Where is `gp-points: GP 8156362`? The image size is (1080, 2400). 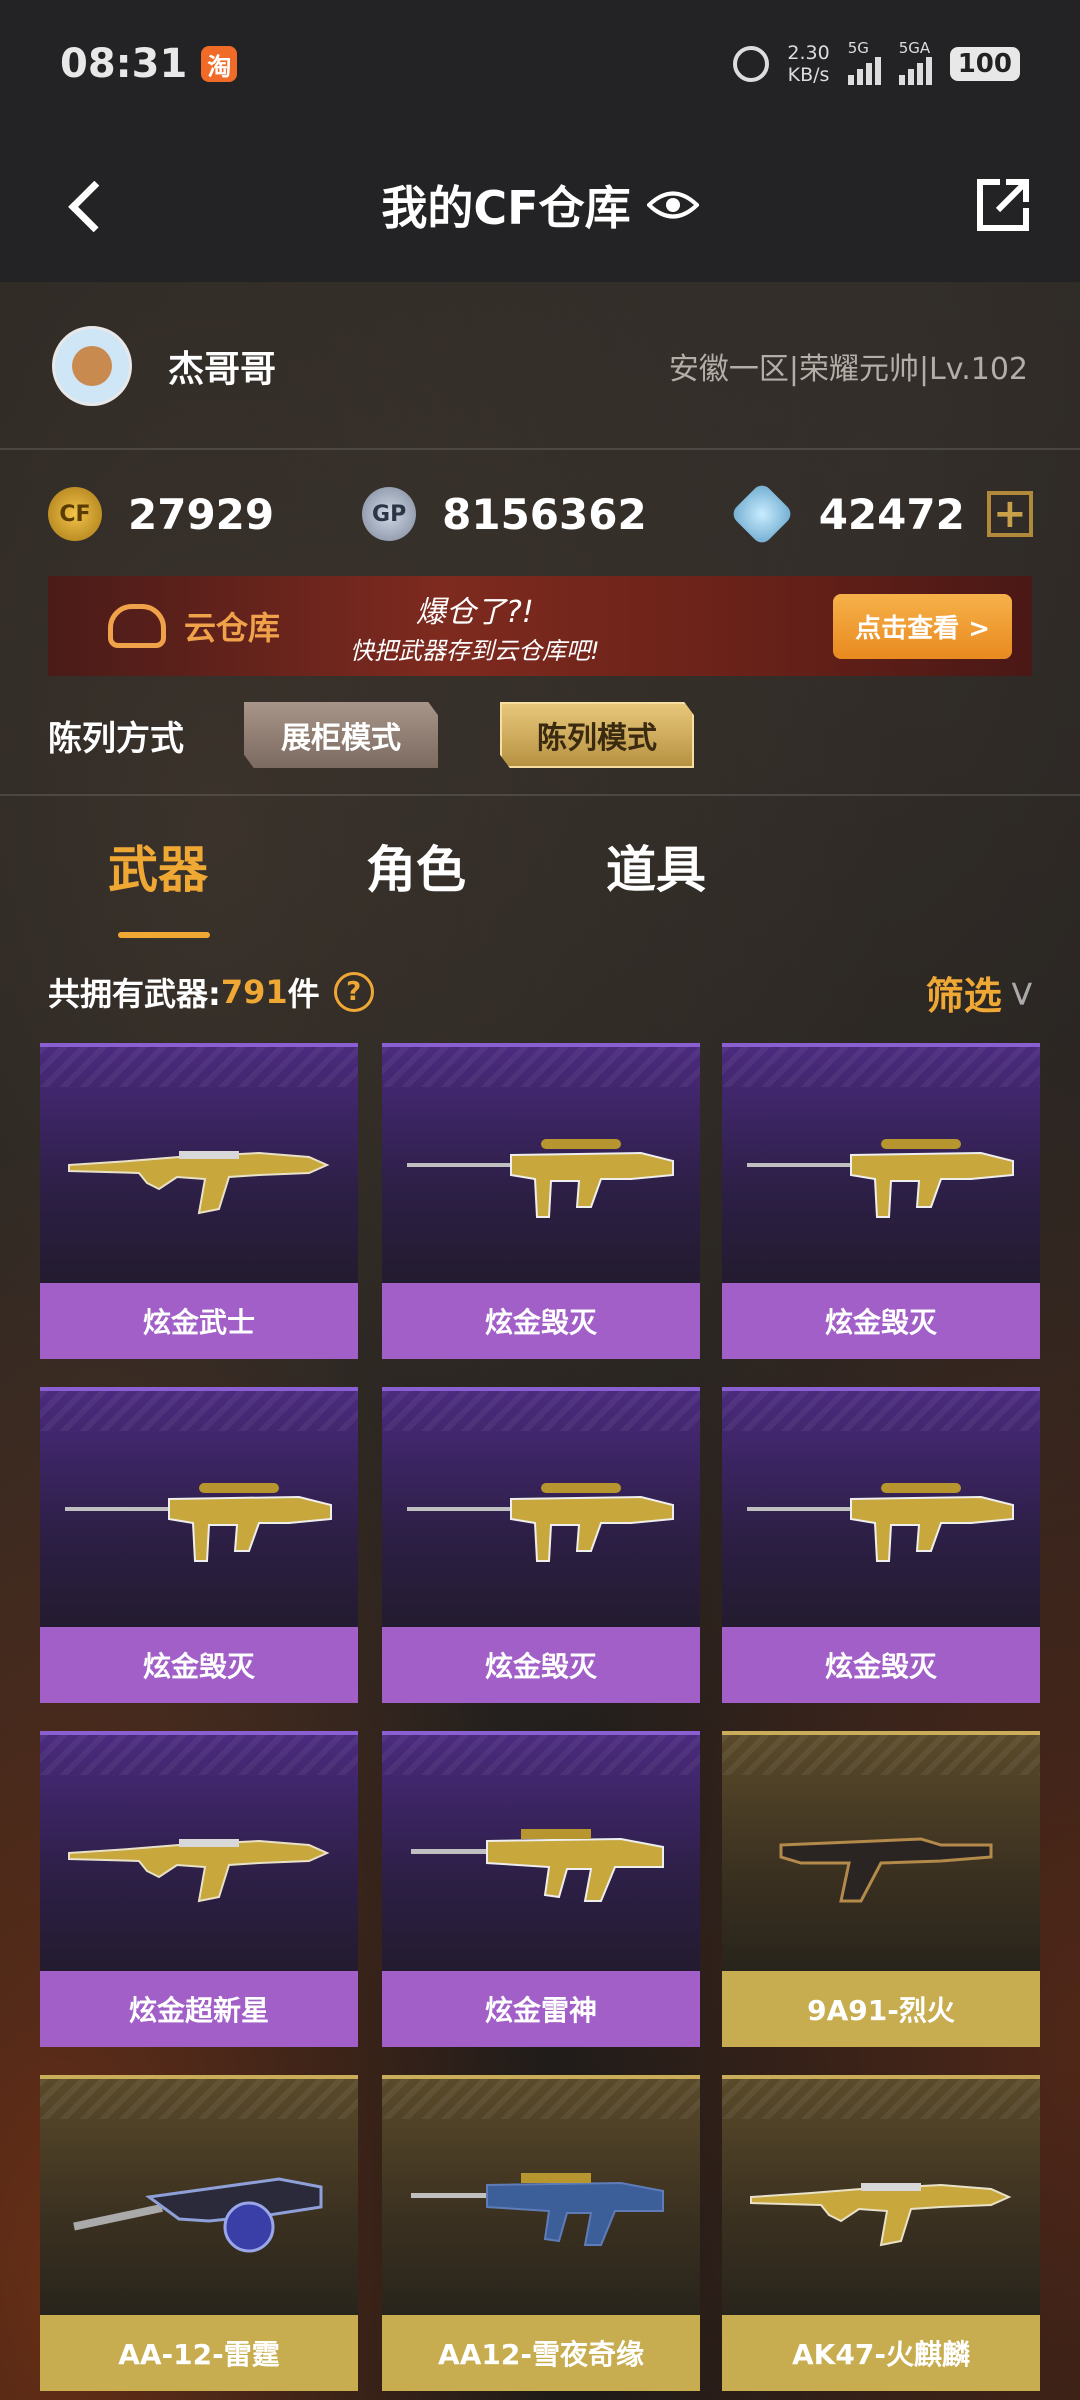 gp-points: GP 8156362 is located at coordinates (504, 514).